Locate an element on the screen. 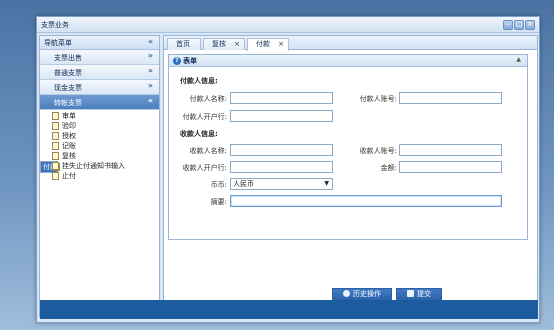 This screenshot has width=554, height=330. chevron-up-icon: « is located at coordinates (150, 100).